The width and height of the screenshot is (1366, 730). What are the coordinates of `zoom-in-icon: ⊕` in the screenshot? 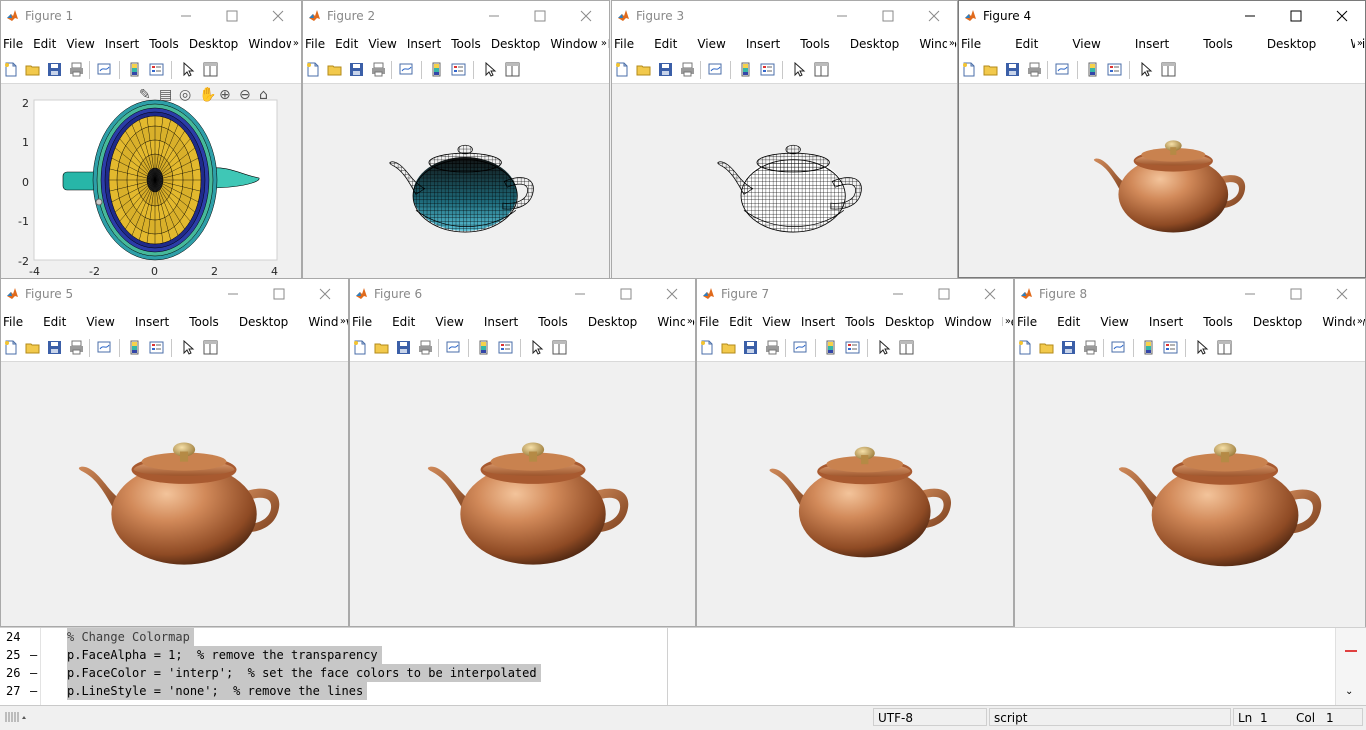 It's located at (225, 95).